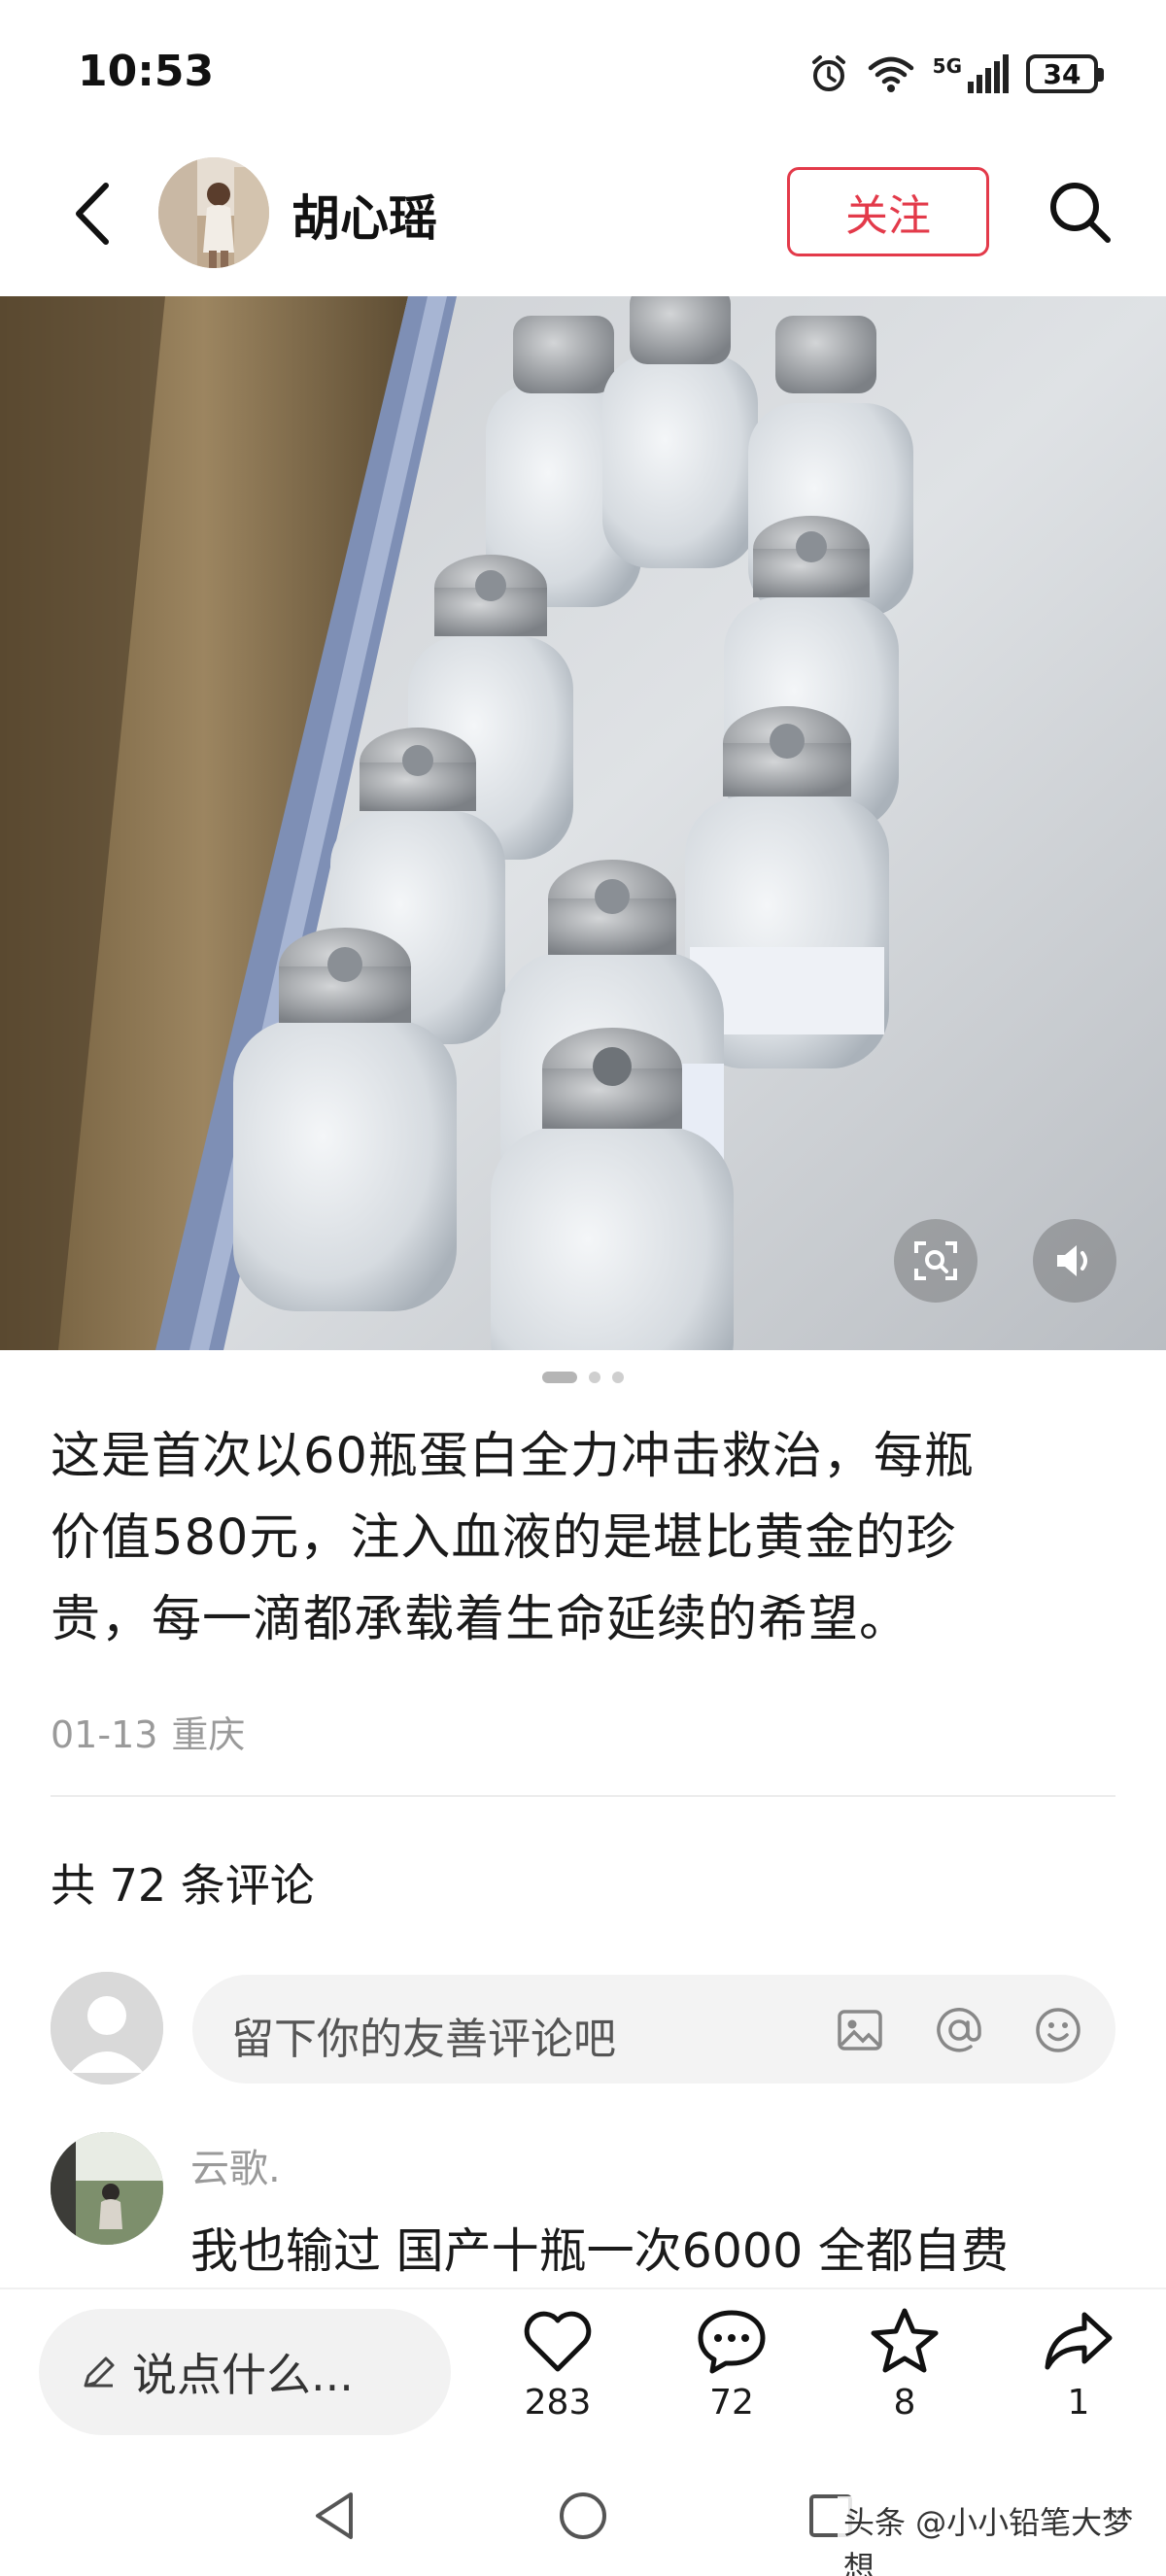 This screenshot has height=2576, width=1166. I want to click on post-meta: 01-13 重庆, so click(148, 1731).